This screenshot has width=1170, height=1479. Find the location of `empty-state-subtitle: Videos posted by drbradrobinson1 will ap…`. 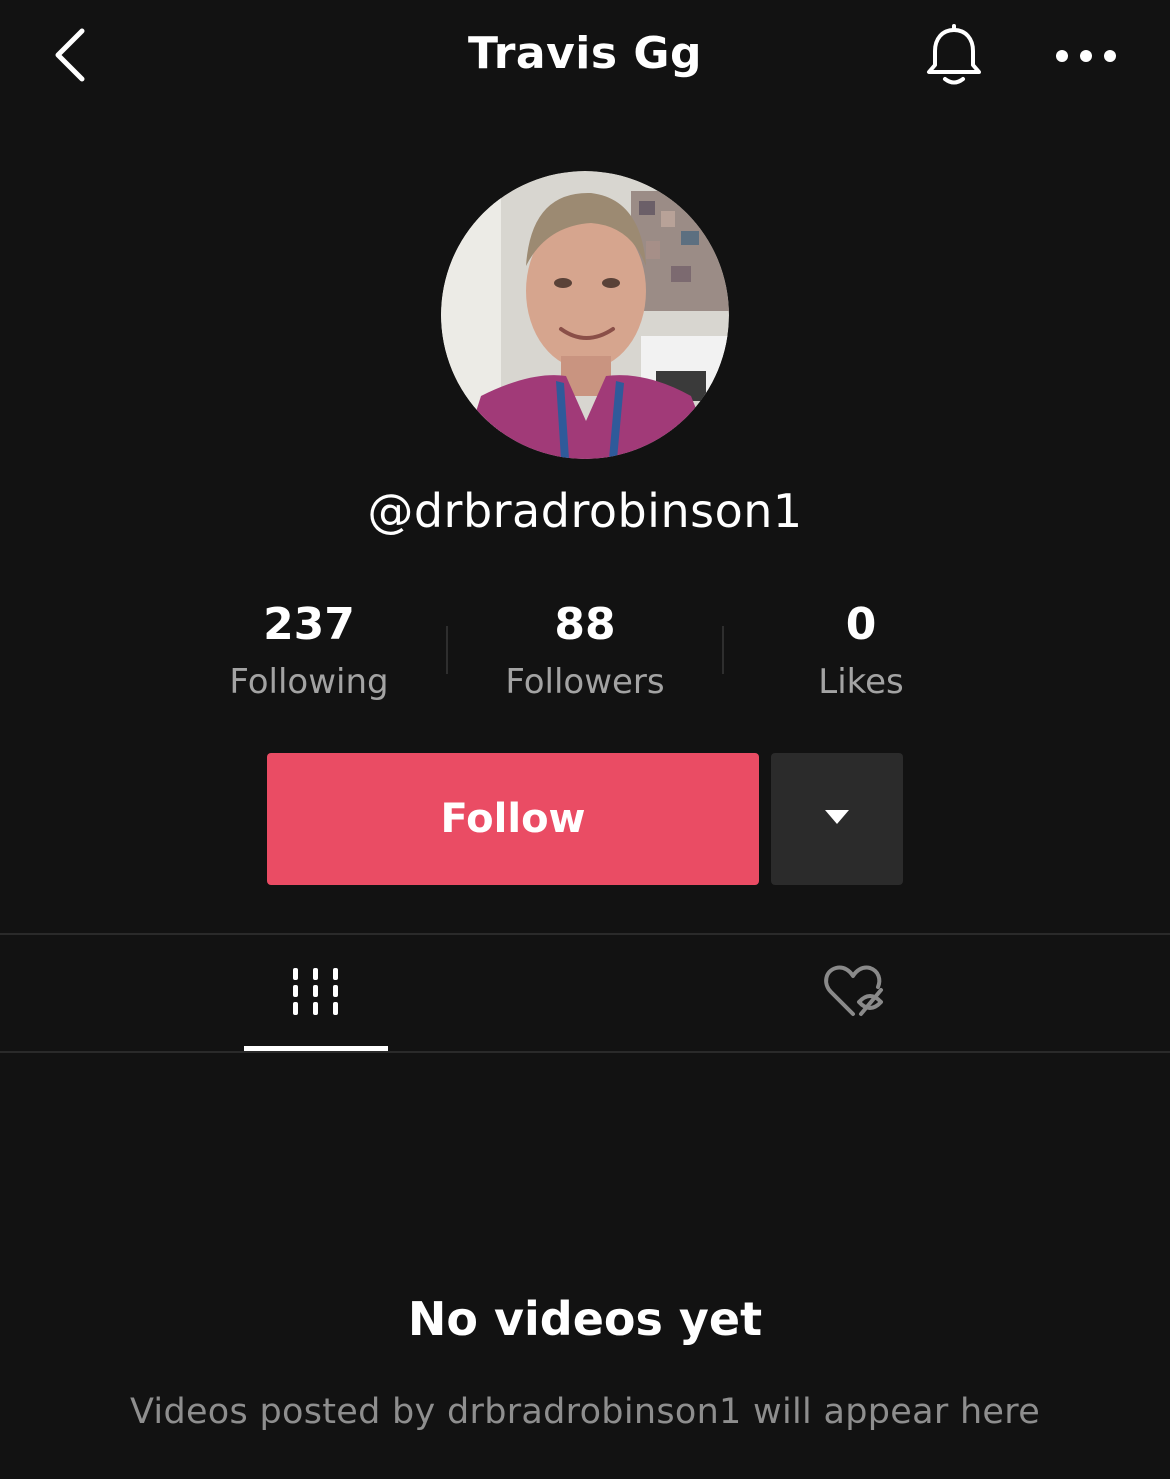

empty-state-subtitle: Videos posted by drbradrobinson1 will ap… is located at coordinates (585, 1412).